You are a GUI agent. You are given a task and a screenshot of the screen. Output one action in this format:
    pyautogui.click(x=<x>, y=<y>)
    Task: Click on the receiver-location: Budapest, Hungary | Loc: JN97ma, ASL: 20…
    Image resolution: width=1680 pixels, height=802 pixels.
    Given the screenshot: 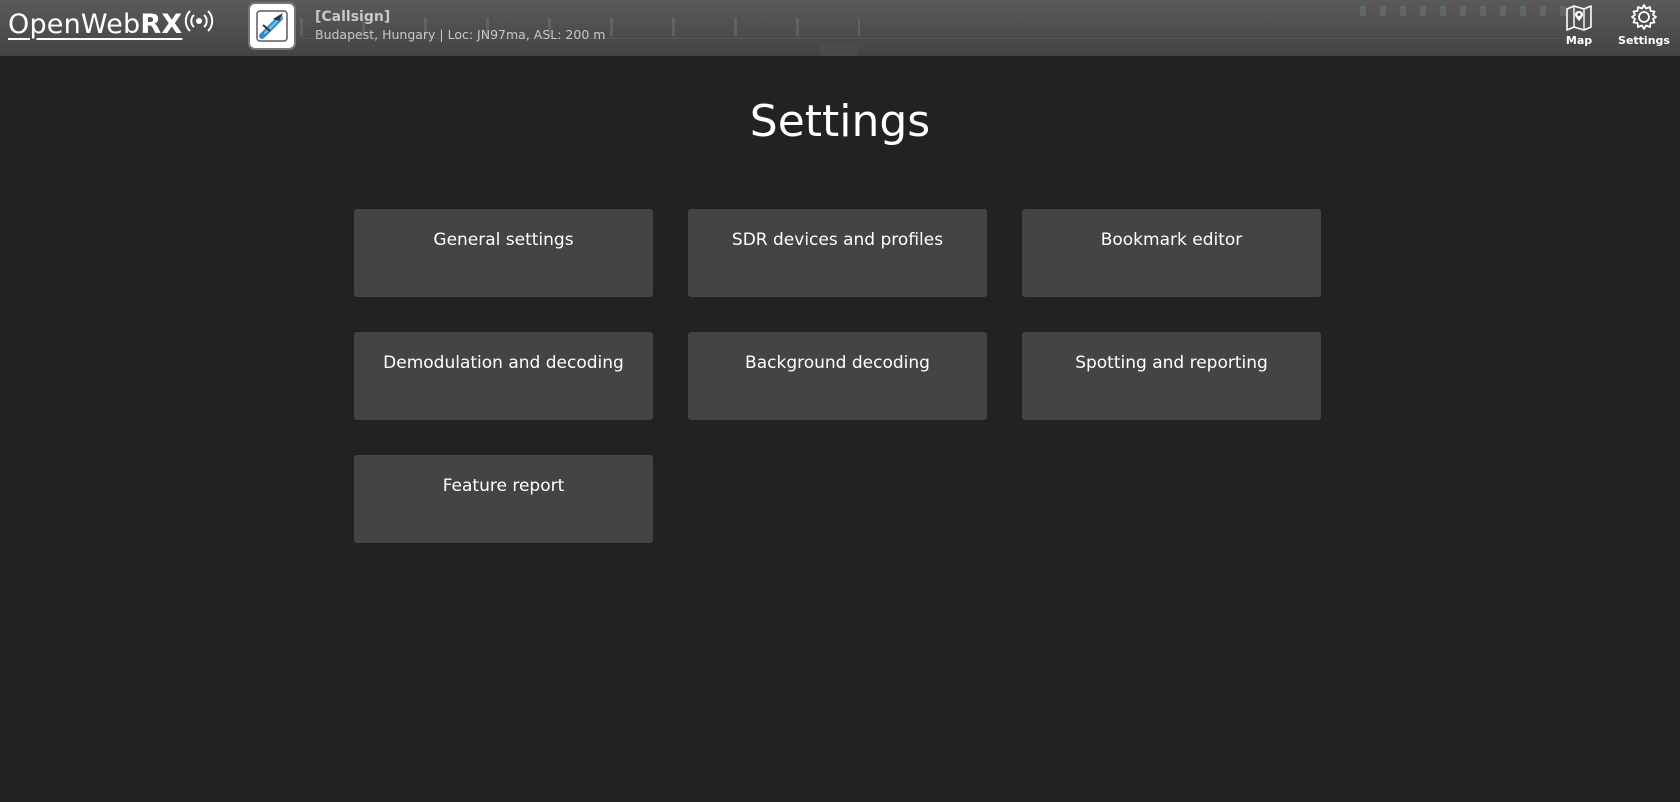 What is the action you would take?
    pyautogui.click(x=460, y=34)
    